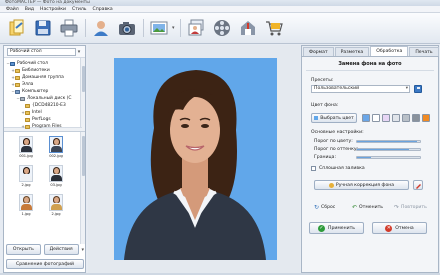  Describe the element at coordinates (29, 91) in the screenshot. I see `tree-item: − Компьютер` at that location.